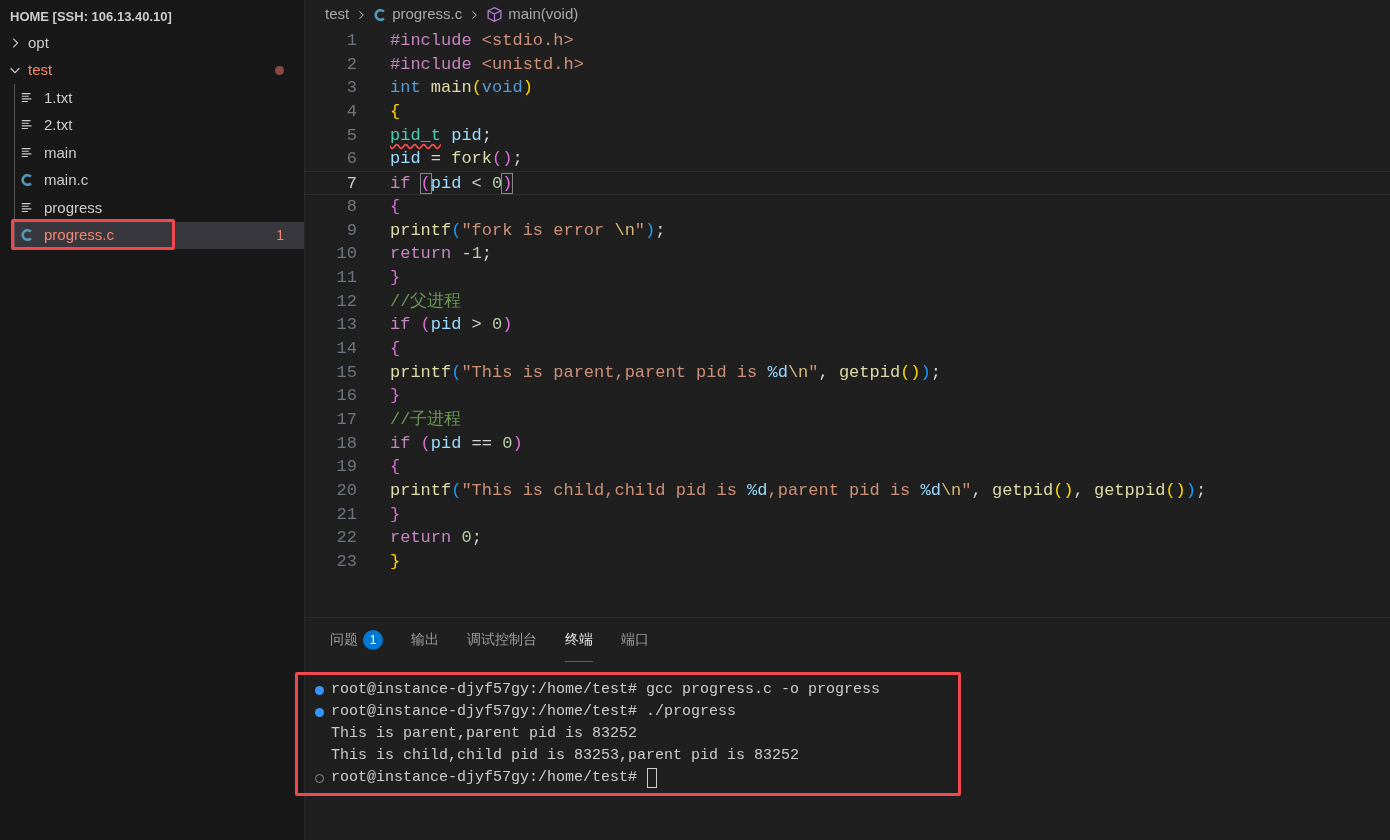 The image size is (1390, 840). I want to click on terminal-line: This is child,child pid is 83253,parent pid is 83252, so click(565, 755).